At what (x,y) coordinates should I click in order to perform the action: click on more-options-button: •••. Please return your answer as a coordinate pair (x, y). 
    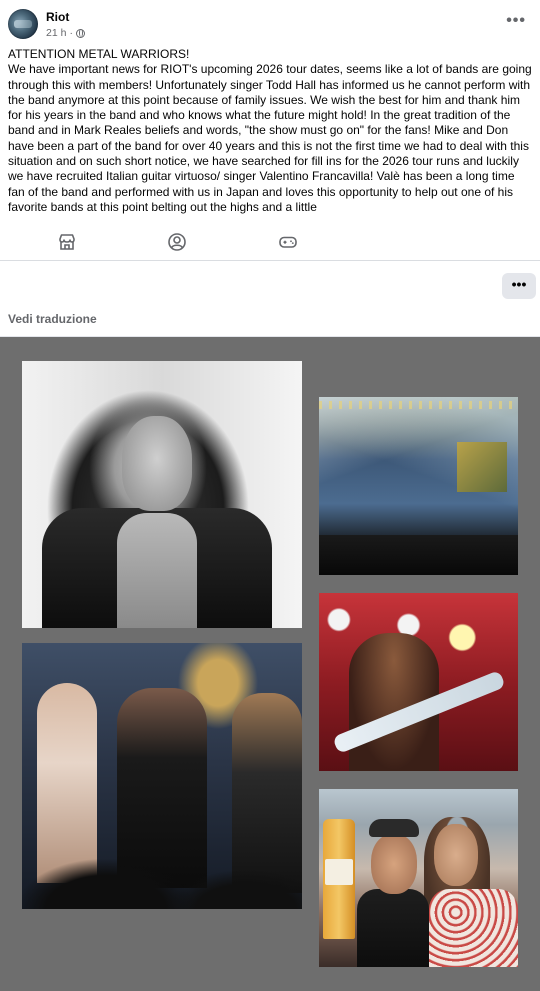
    Looking at the image, I should click on (519, 286).